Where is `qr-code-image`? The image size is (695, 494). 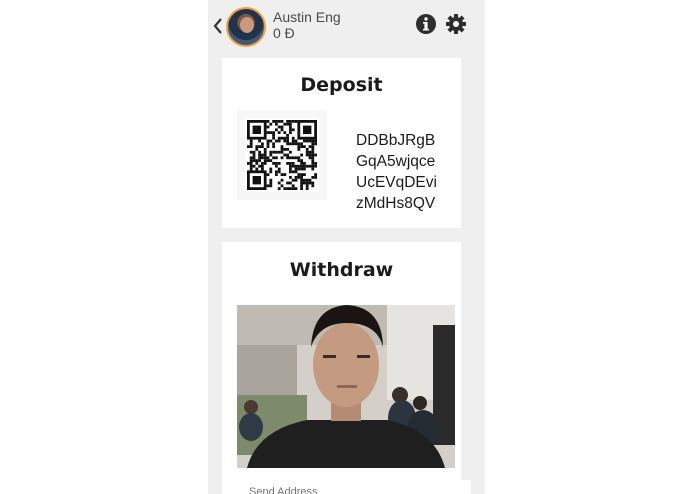
qr-code-image is located at coordinates (282, 155).